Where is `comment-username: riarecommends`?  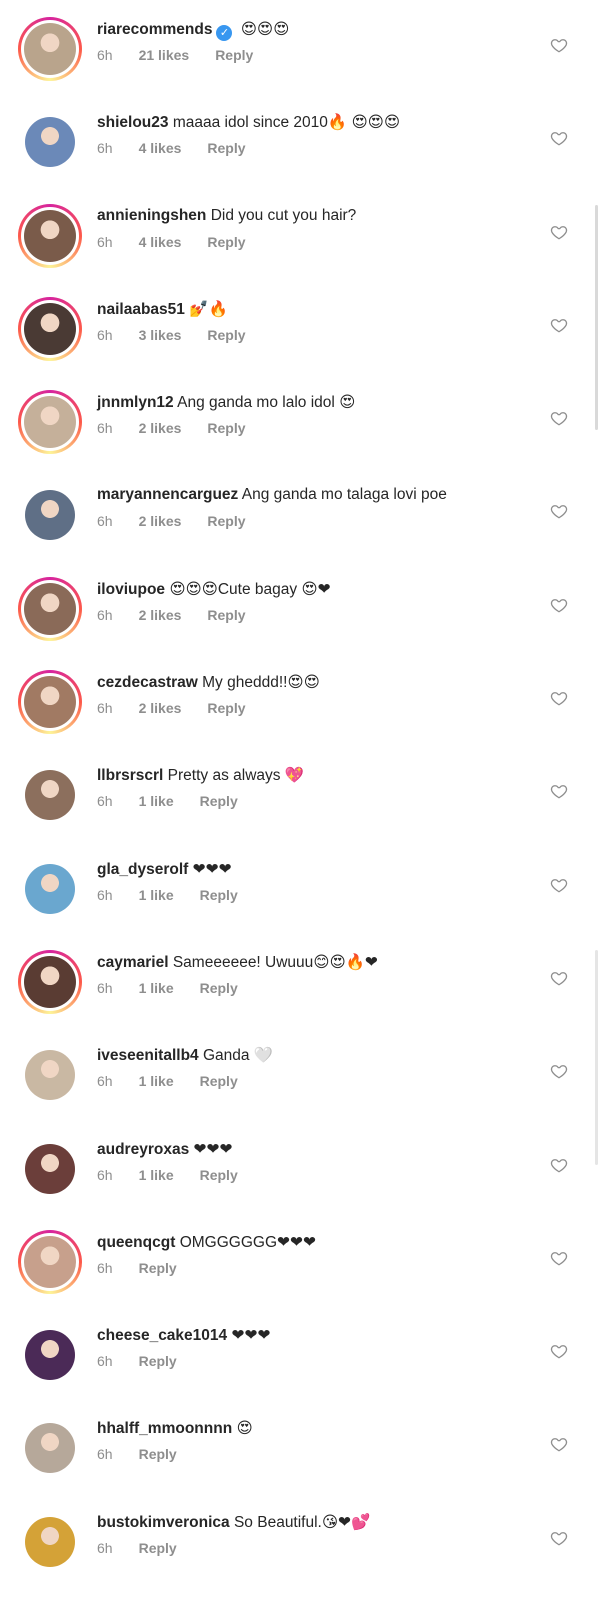
comment-username: riarecommends is located at coordinates (154, 29).